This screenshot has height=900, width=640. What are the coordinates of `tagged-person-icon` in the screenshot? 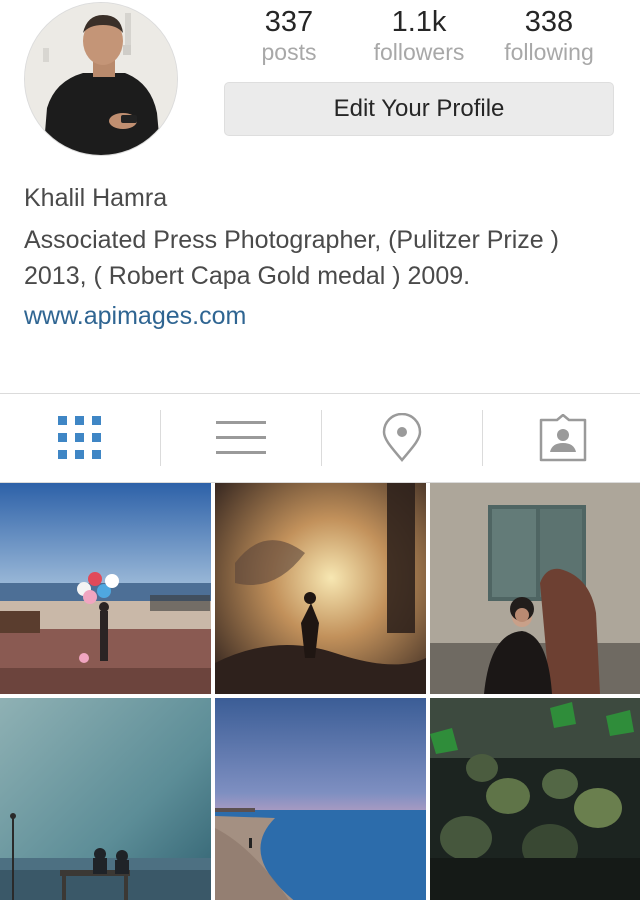 It's located at (563, 438).